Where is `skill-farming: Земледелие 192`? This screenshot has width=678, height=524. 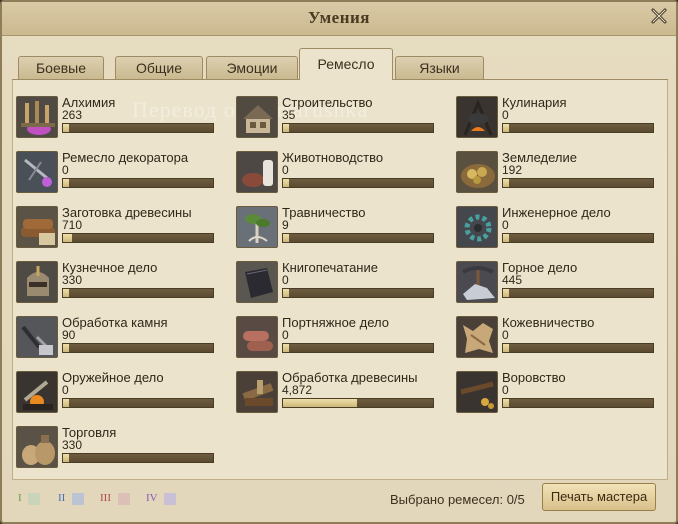
skill-farming: Земледелие 192 is located at coordinates (556, 172).